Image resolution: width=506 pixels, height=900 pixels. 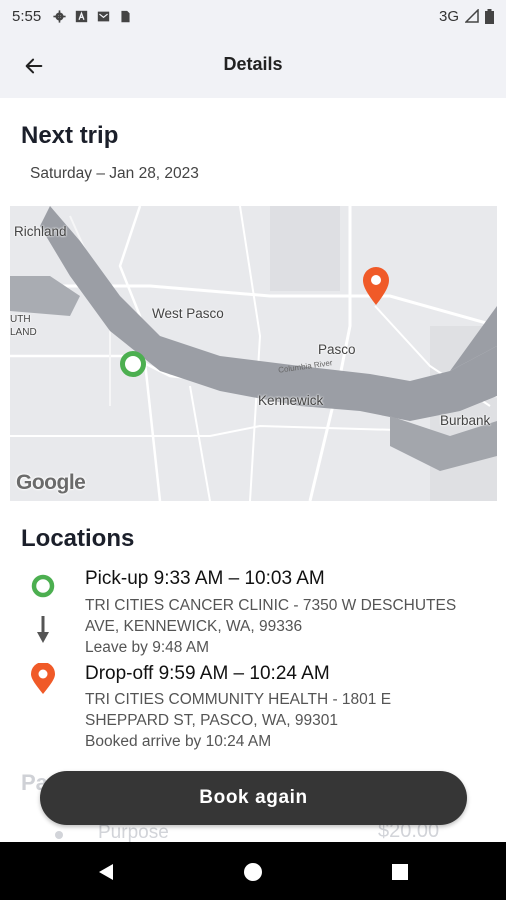 I want to click on pickup-title: Pick-up 9:33 AM – 10:03 AM, so click(x=205, y=578).